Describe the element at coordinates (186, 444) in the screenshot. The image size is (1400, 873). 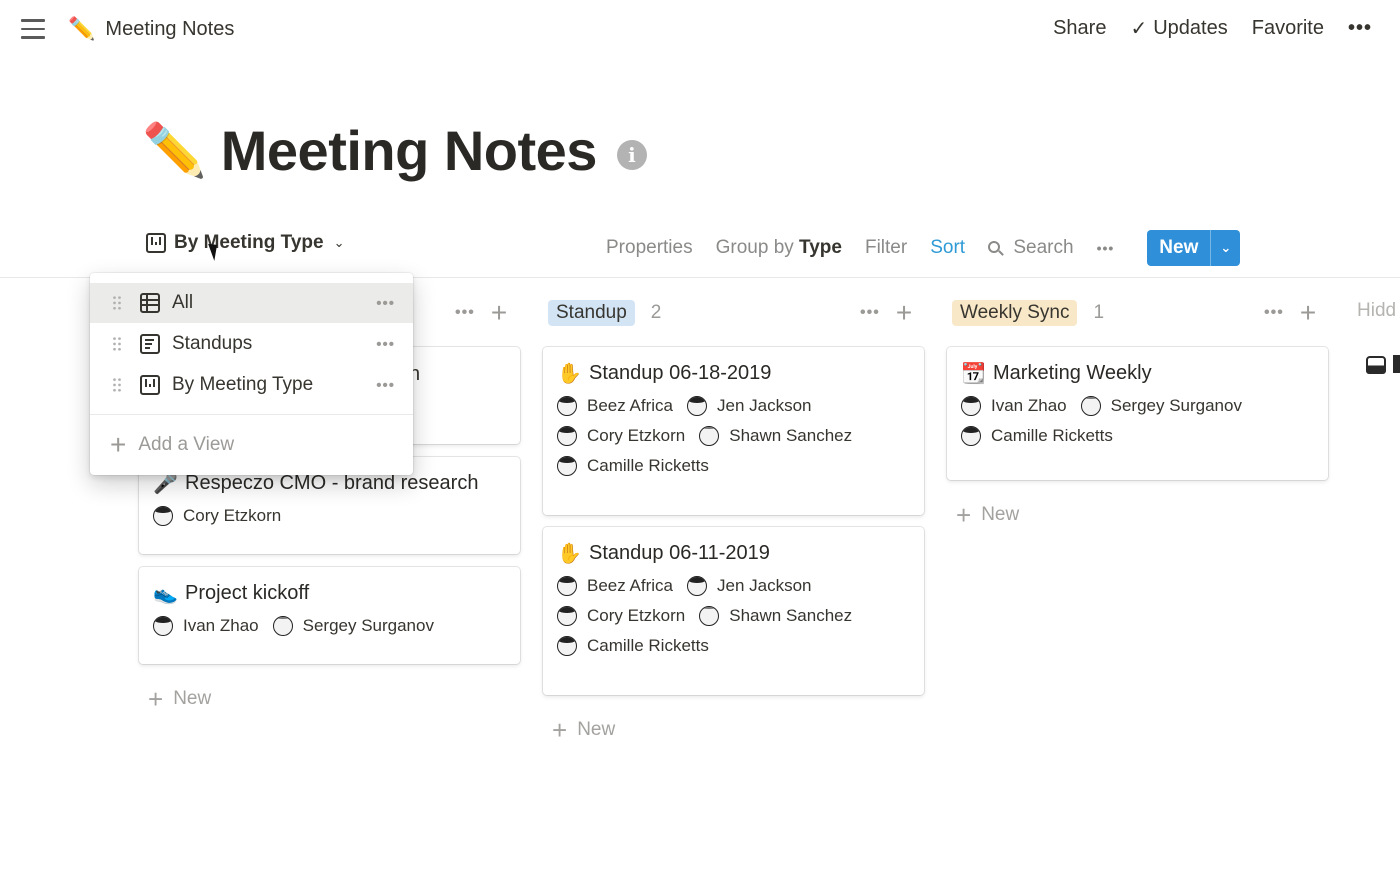
I see `add-view-label: Add a View` at that location.